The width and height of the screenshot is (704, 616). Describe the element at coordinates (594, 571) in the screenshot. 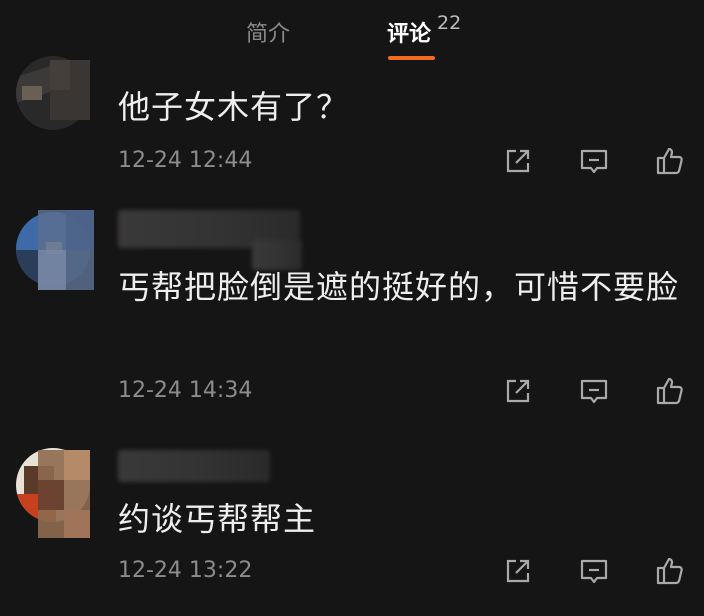

I see `reply-icon` at that location.